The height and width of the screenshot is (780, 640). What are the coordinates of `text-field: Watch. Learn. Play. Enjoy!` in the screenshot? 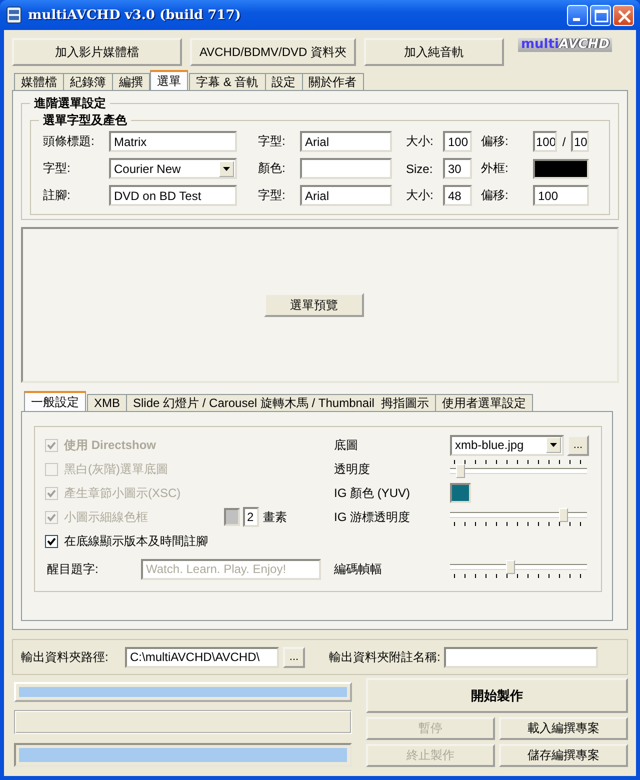 It's located at (231, 569).